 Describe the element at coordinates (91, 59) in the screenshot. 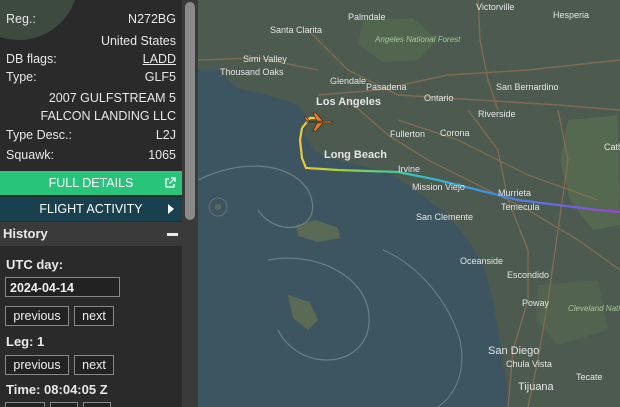

I see `db-flags-row: DB flags: LADD` at that location.